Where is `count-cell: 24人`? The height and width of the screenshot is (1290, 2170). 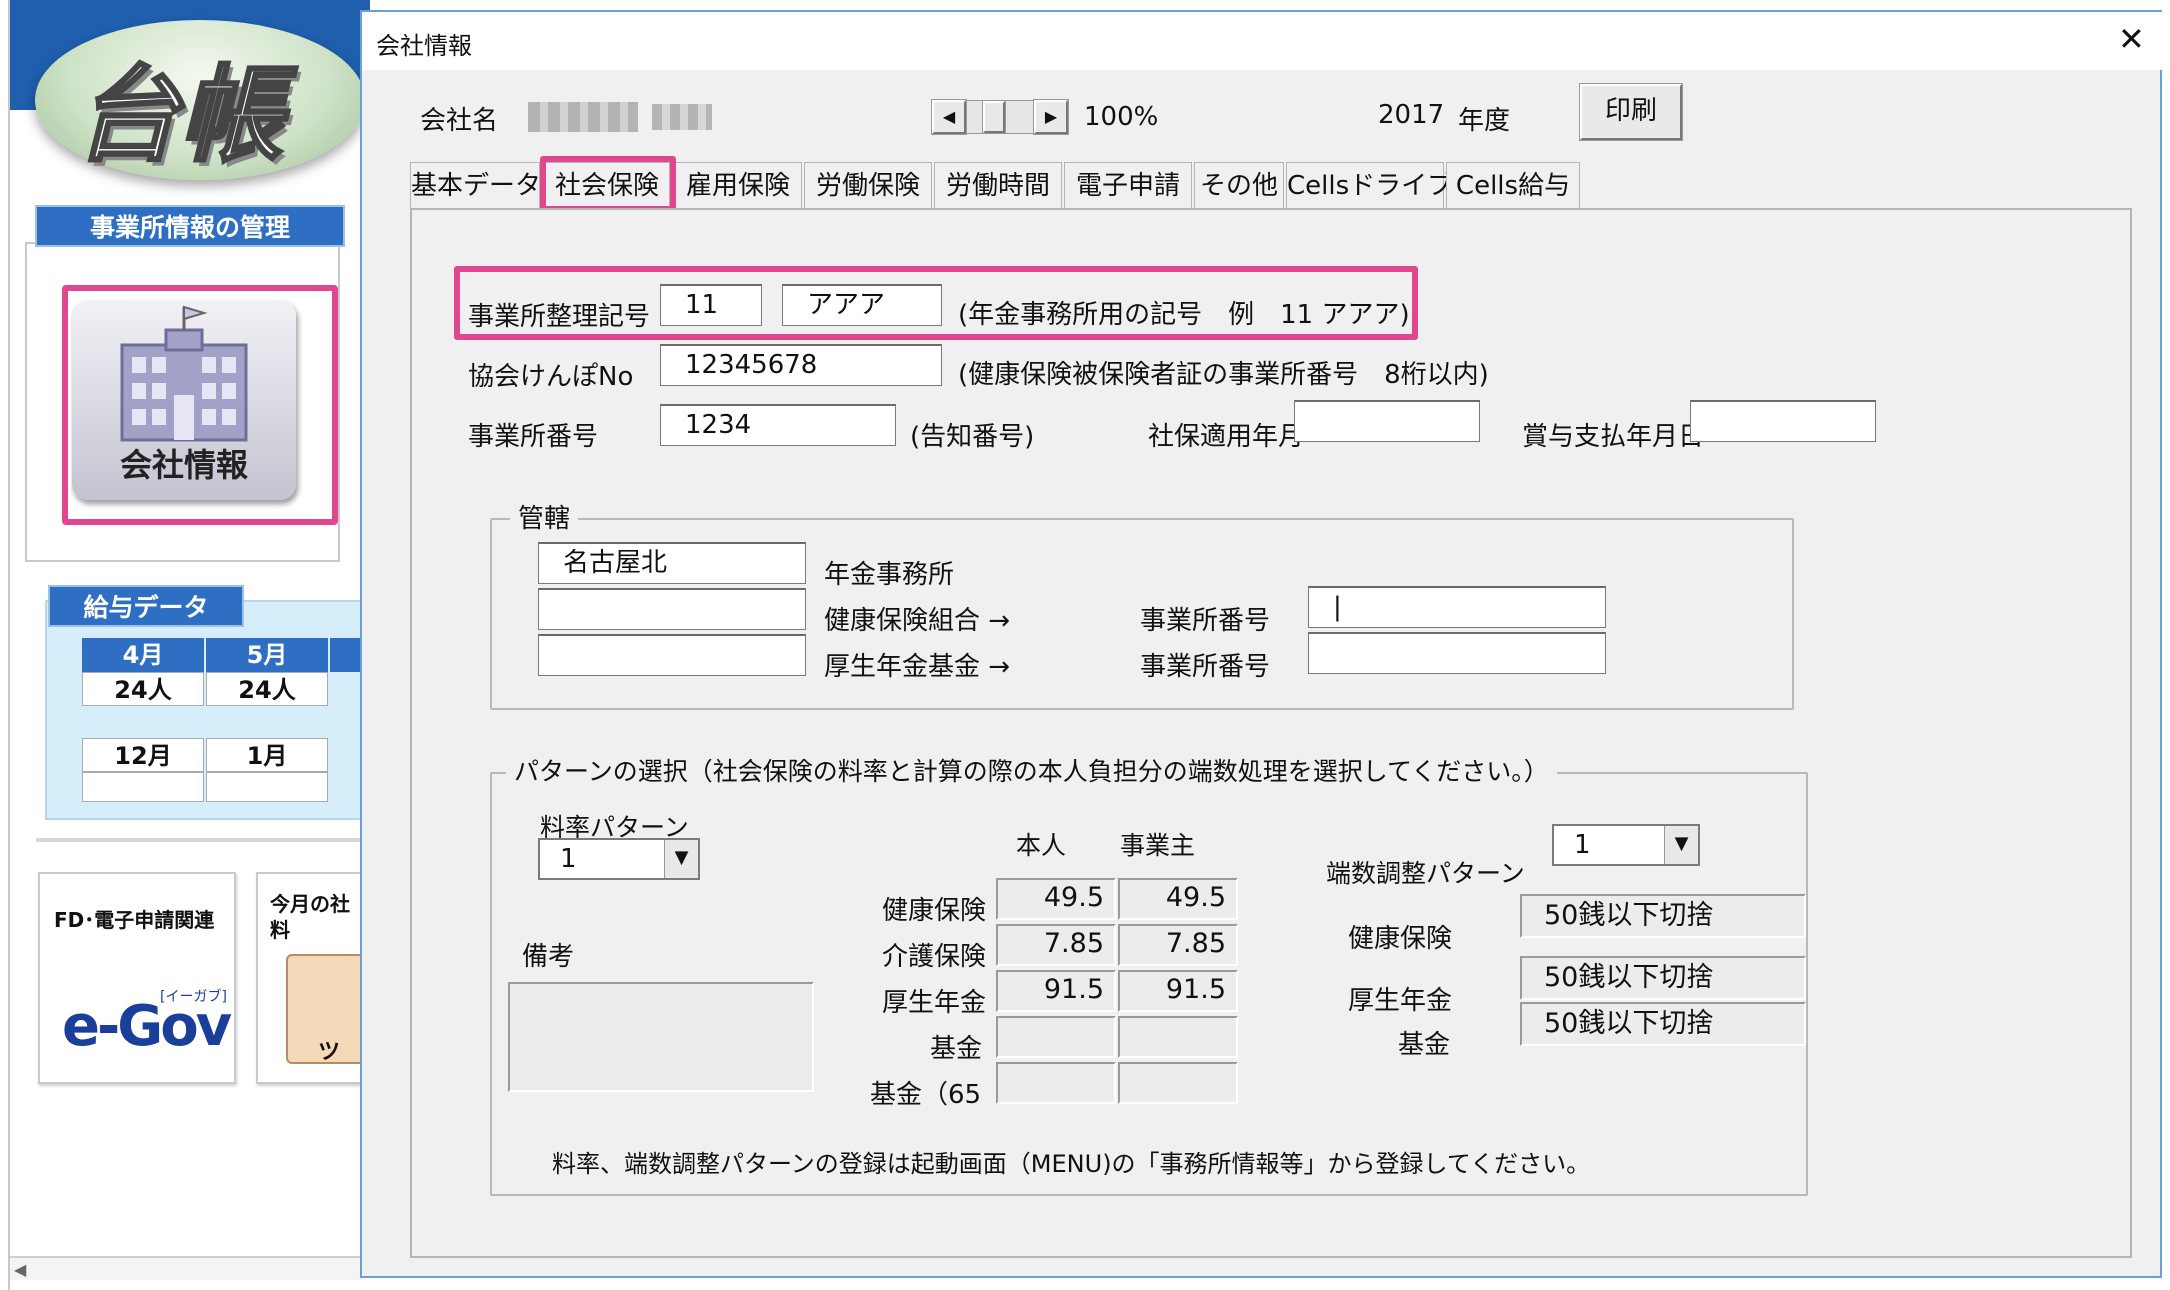
count-cell: 24人 is located at coordinates (267, 689).